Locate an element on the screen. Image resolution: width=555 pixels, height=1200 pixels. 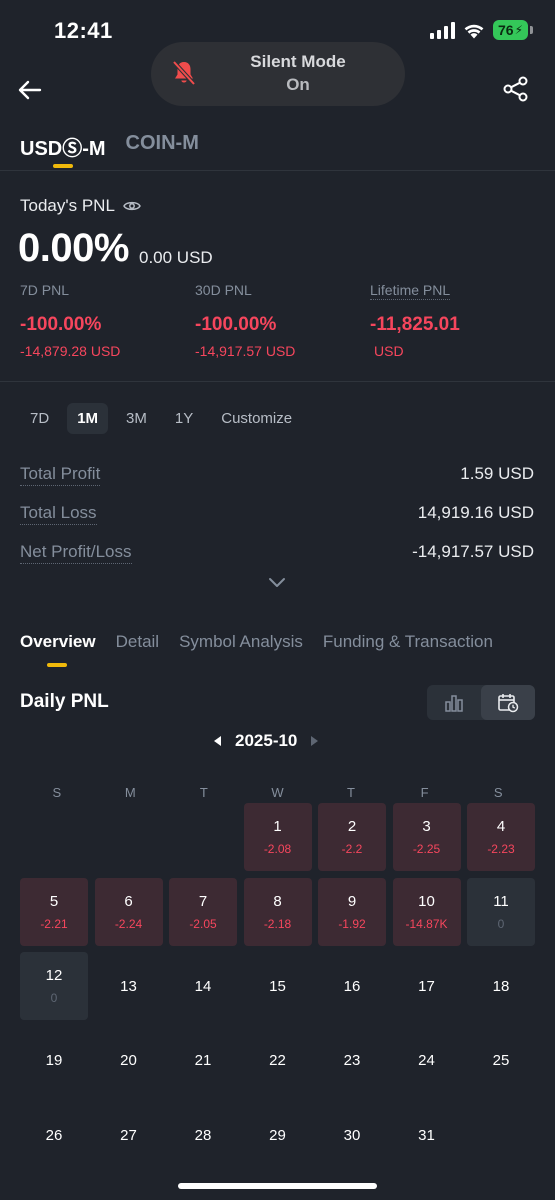
battery-nub is located at coordinates (531, 30).